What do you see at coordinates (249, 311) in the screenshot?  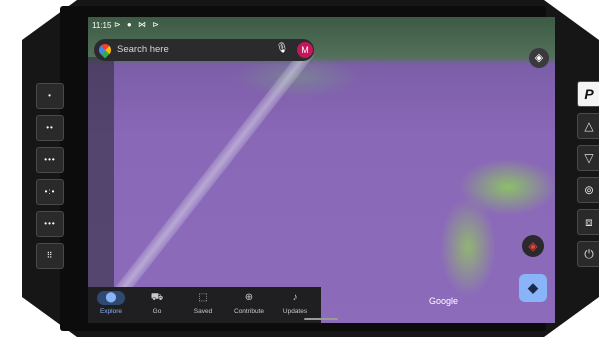 I see `tab-label: Contribute` at bounding box center [249, 311].